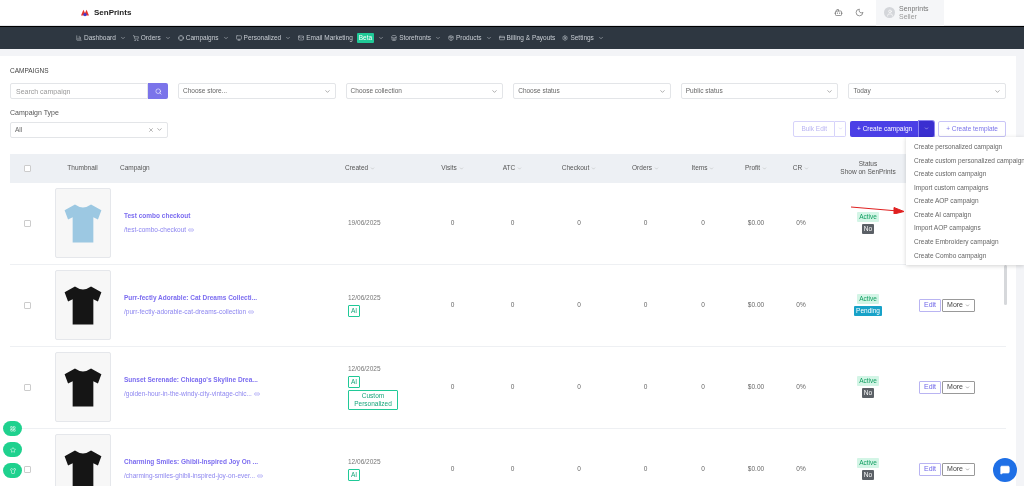  What do you see at coordinates (12, 428) in the screenshot?
I see `grid-icon` at bounding box center [12, 428].